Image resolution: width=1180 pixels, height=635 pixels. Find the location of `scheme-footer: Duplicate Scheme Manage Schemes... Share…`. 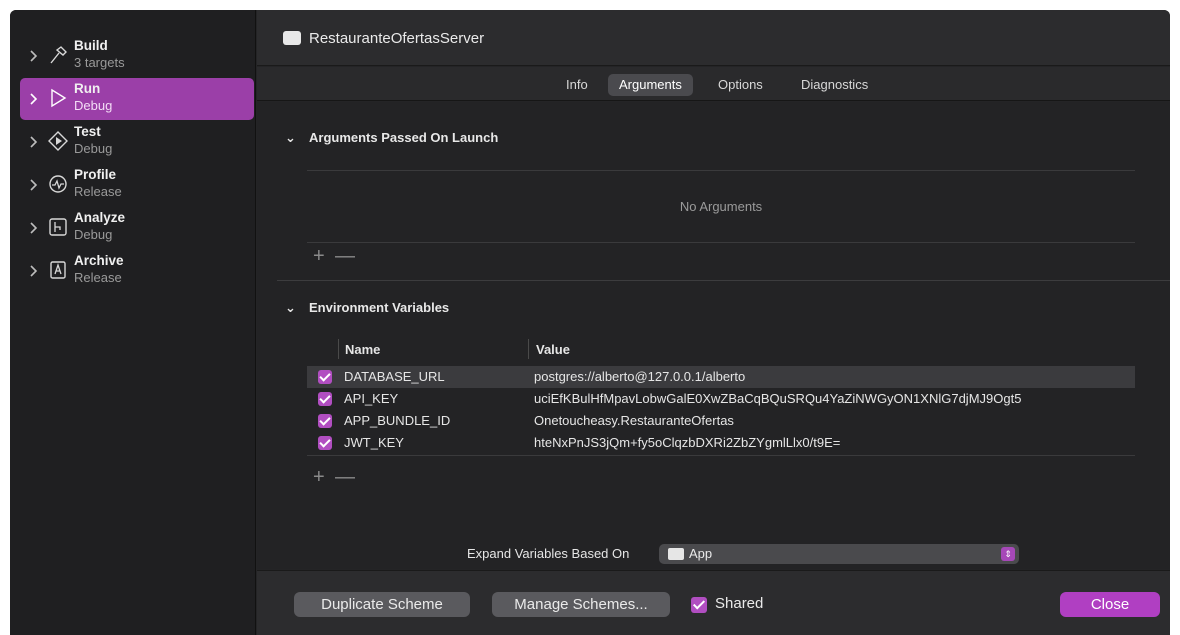

scheme-footer: Duplicate Scheme Manage Schemes... Share… is located at coordinates (713, 602).